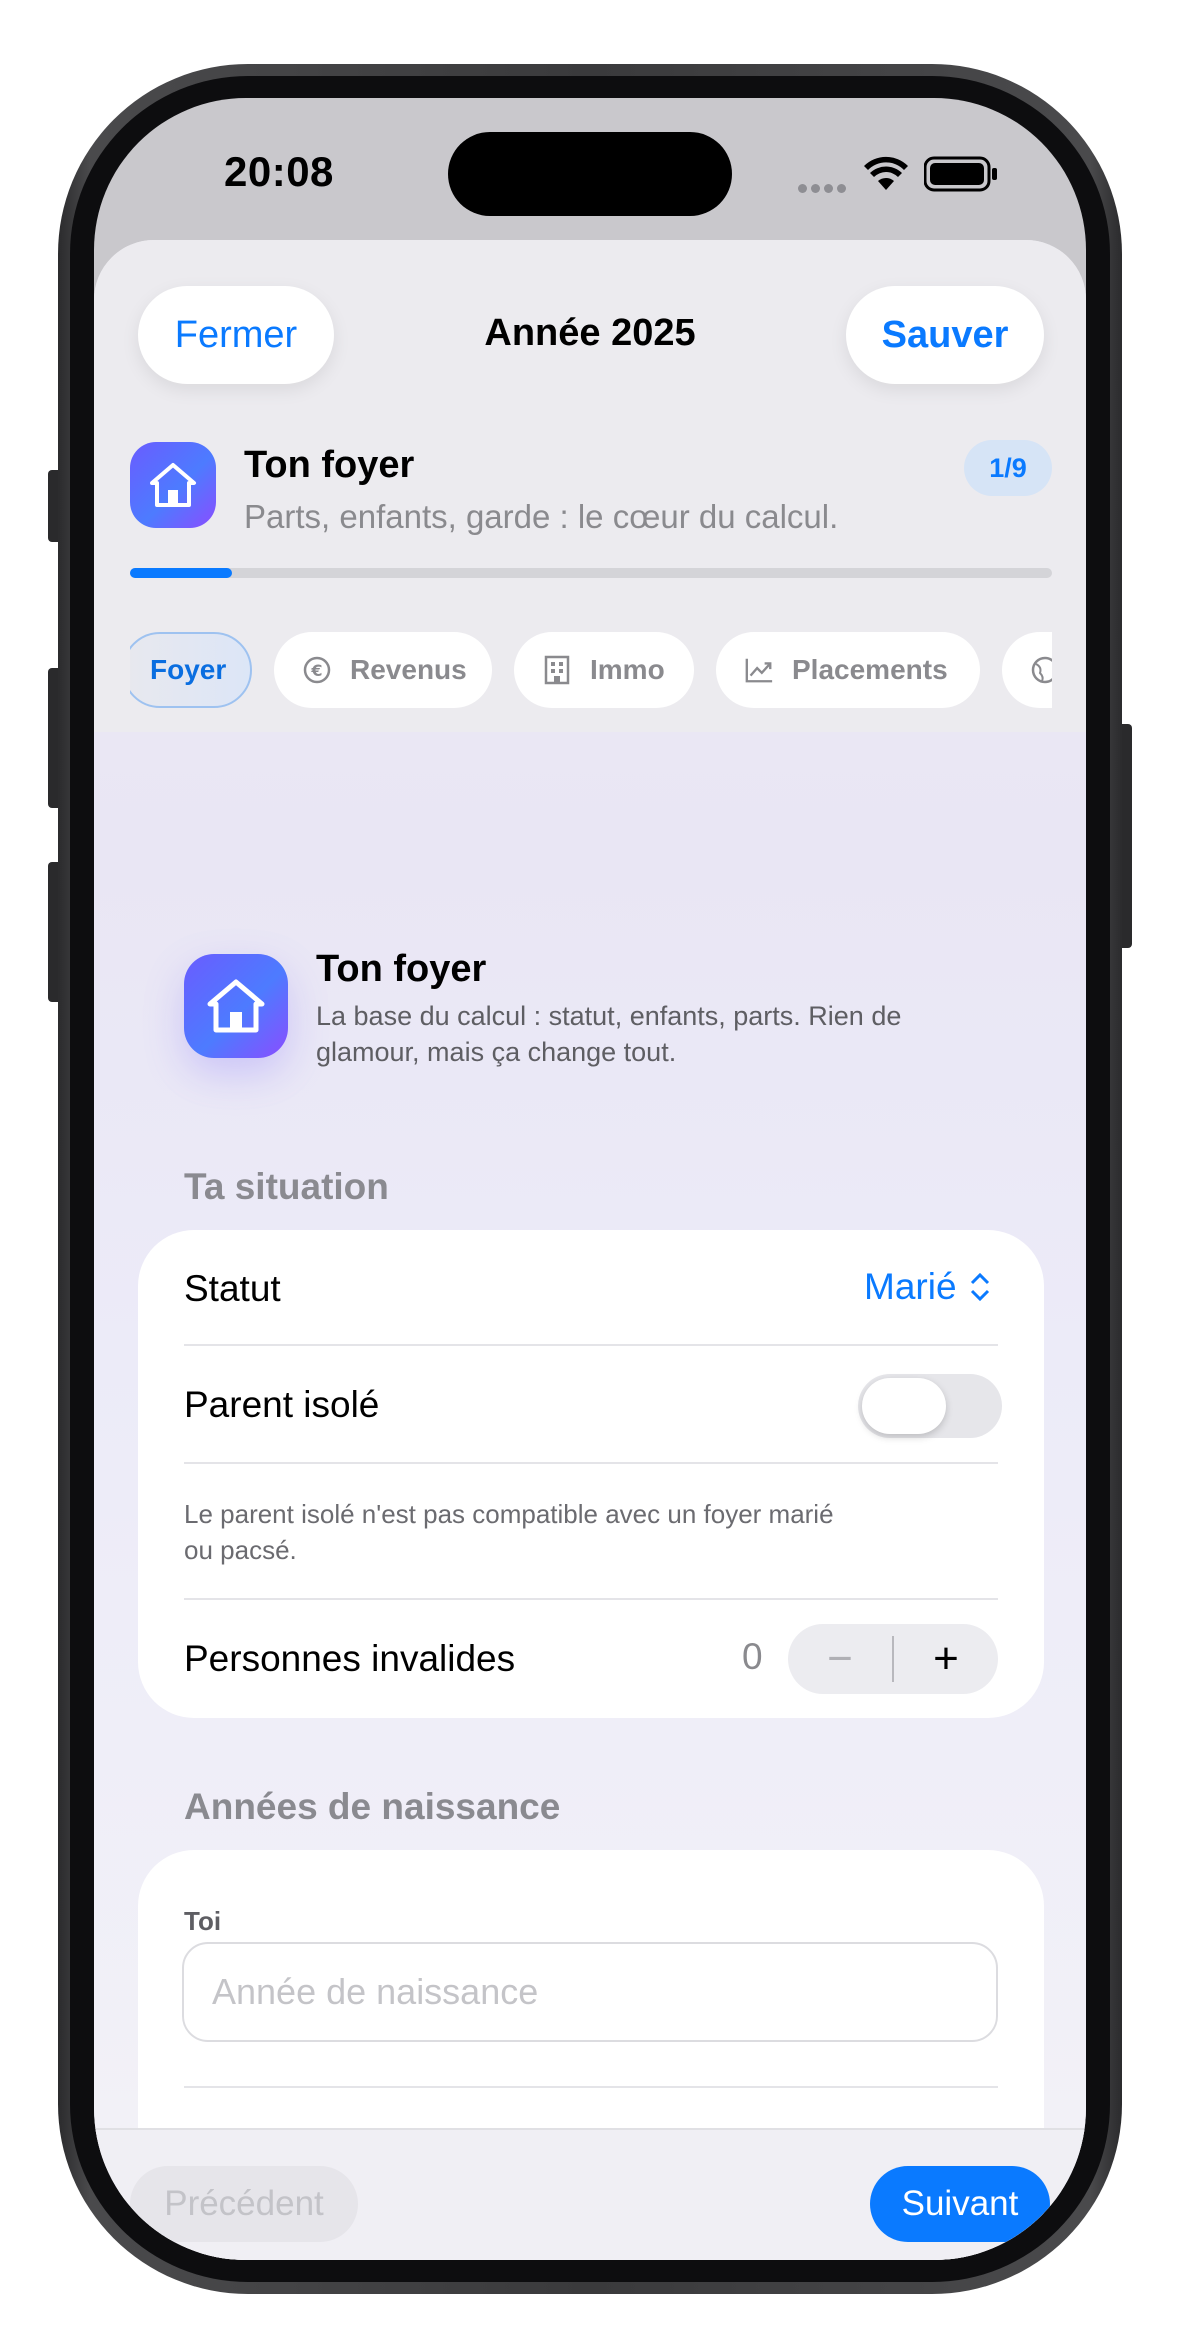 This screenshot has height=2352, width=1183. I want to click on chart-icon, so click(759, 670).